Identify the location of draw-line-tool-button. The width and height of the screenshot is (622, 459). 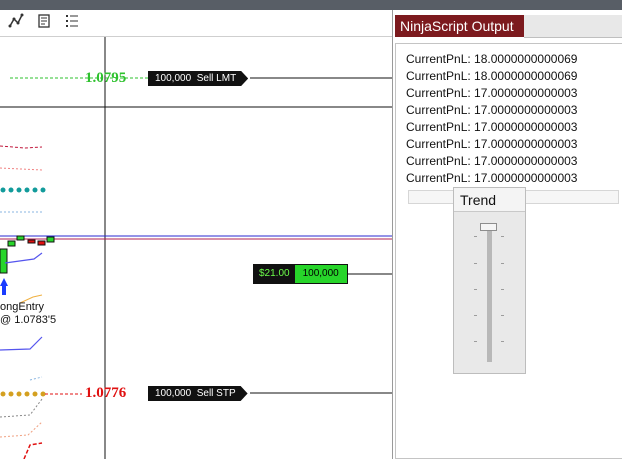
(16, 23).